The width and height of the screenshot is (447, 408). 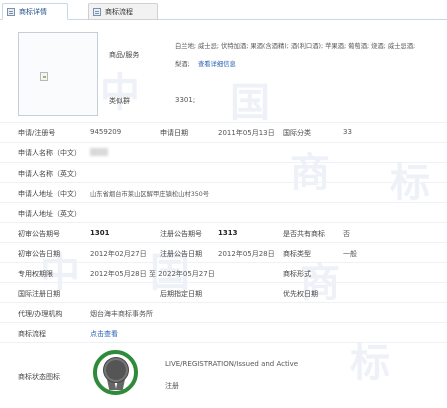 I want to click on trademark-image-frame, so click(x=58, y=74).